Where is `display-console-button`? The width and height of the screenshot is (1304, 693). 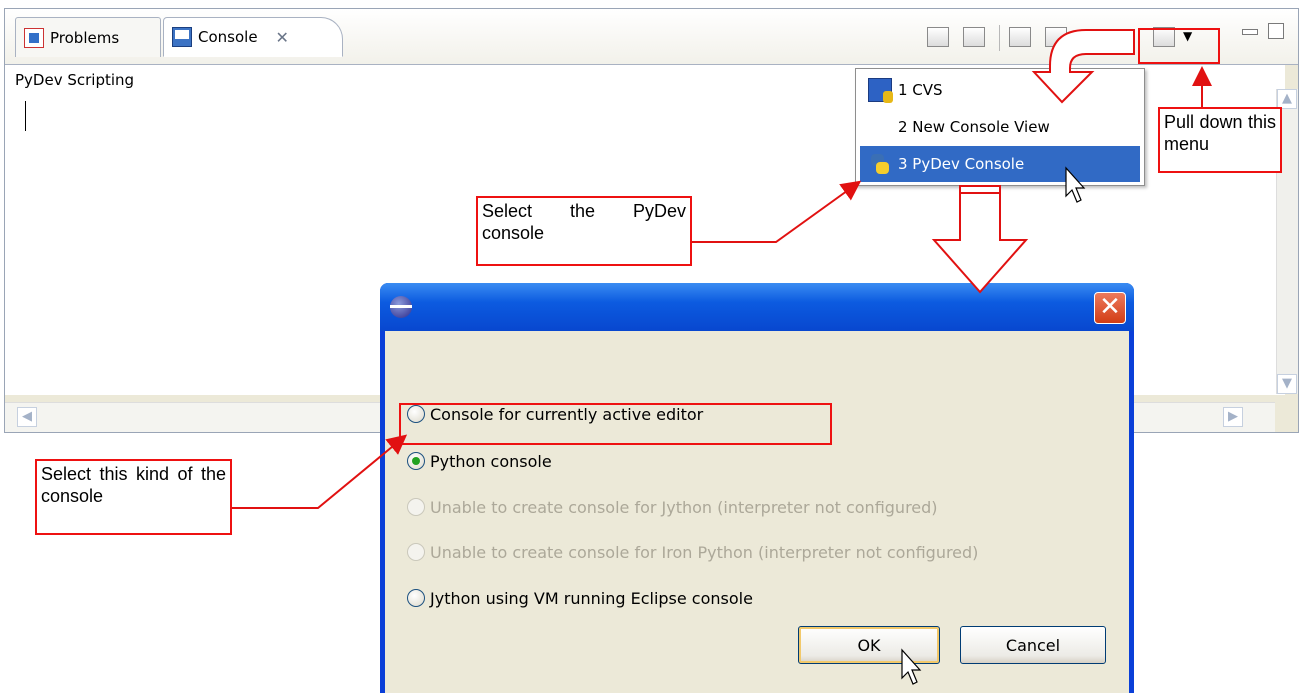
display-console-button is located at coordinates (1058, 39).